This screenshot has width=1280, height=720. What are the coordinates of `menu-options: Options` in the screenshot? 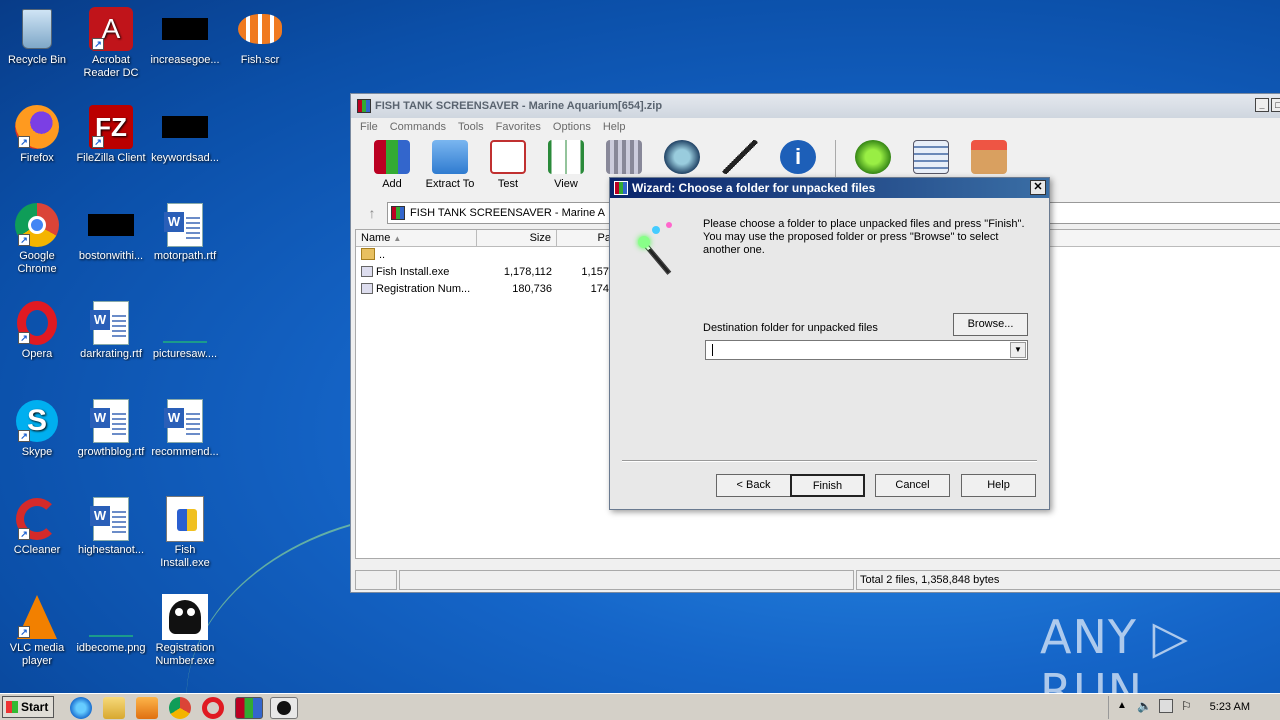 It's located at (572, 127).